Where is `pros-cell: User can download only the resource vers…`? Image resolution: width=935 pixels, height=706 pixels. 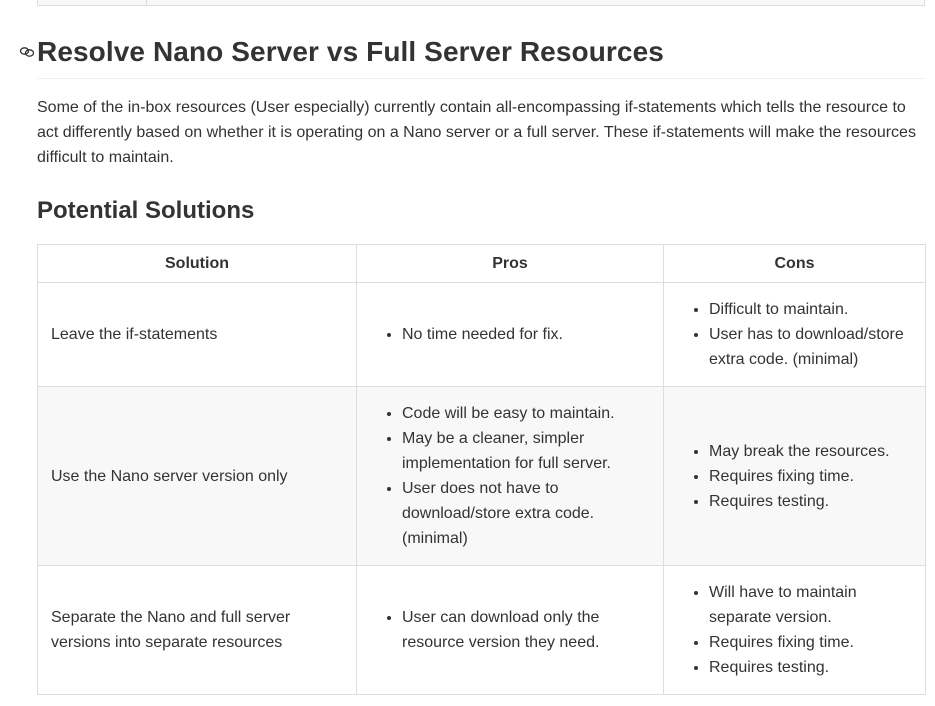
pros-cell: User can download only the resource vers… is located at coordinates (510, 630).